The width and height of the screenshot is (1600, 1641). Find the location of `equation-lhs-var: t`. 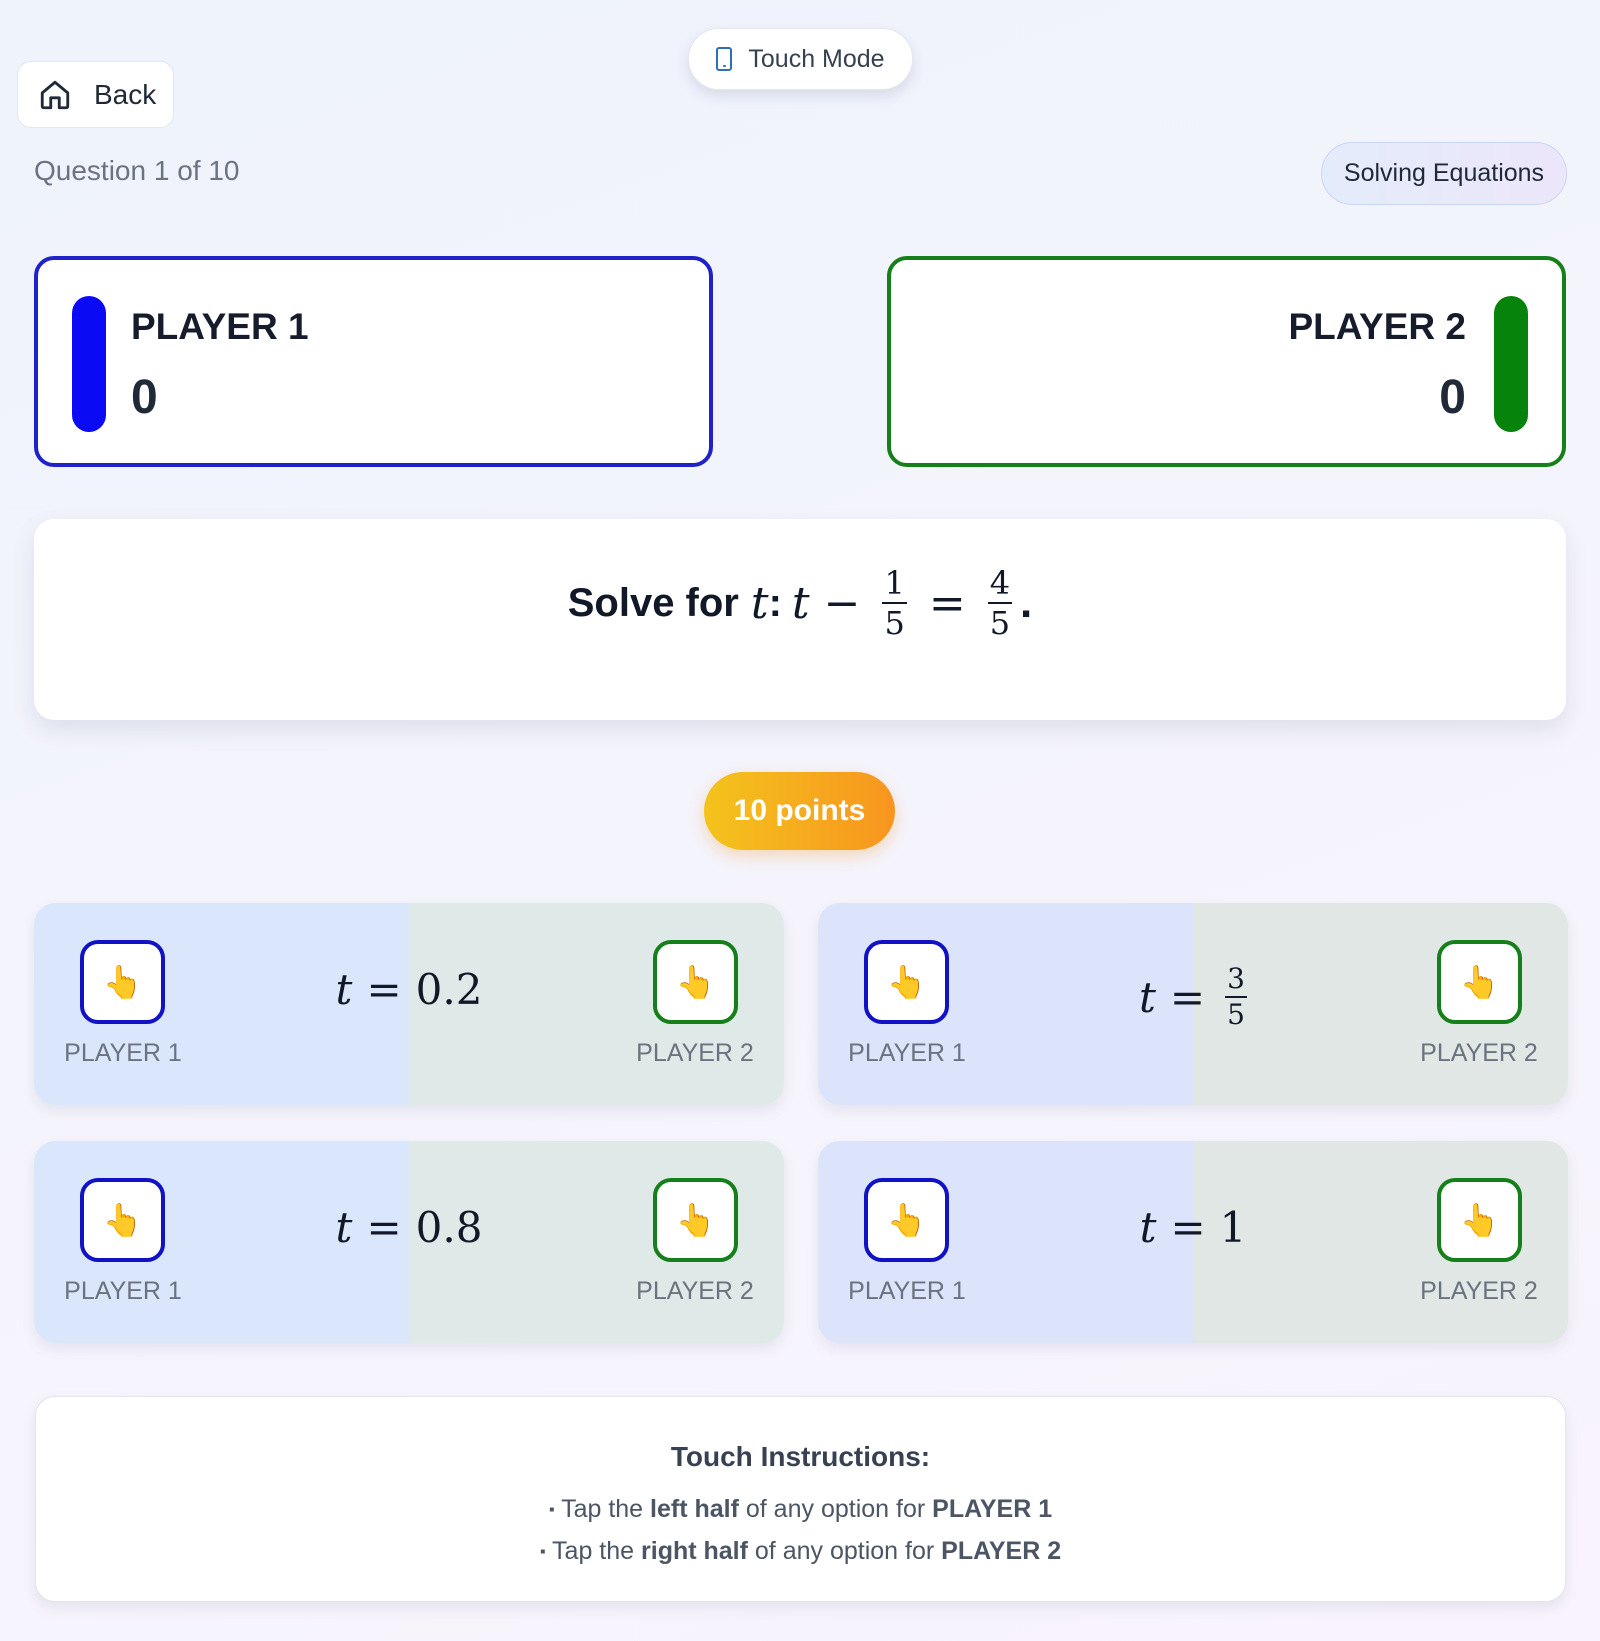

equation-lhs-var: t is located at coordinates (800, 603).